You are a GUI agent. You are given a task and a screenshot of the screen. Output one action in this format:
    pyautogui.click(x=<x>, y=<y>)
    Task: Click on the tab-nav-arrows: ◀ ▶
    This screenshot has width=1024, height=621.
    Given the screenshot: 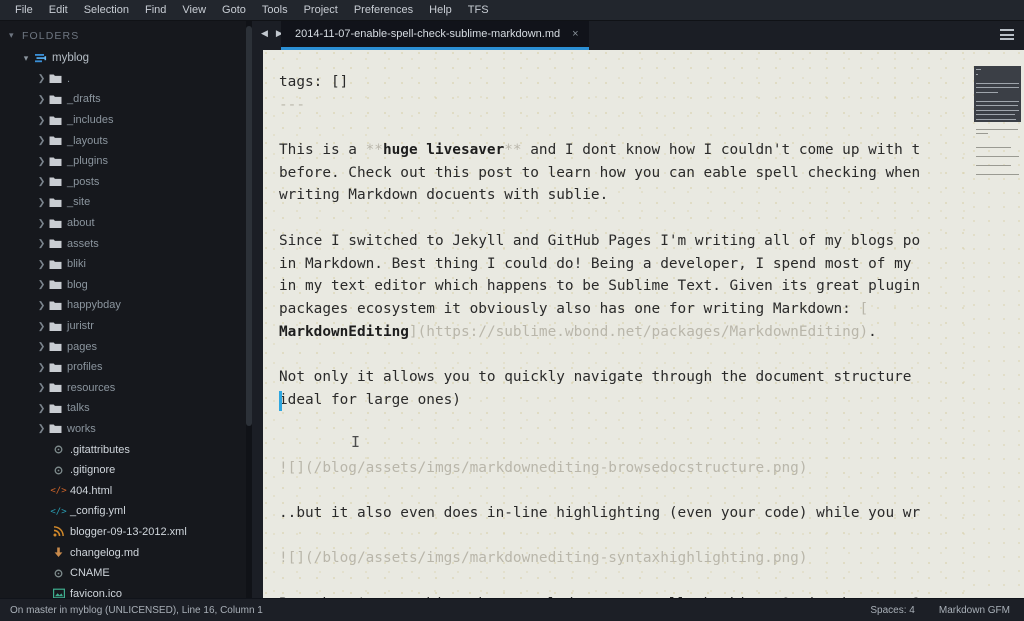 What is the action you would take?
    pyautogui.click(x=272, y=33)
    